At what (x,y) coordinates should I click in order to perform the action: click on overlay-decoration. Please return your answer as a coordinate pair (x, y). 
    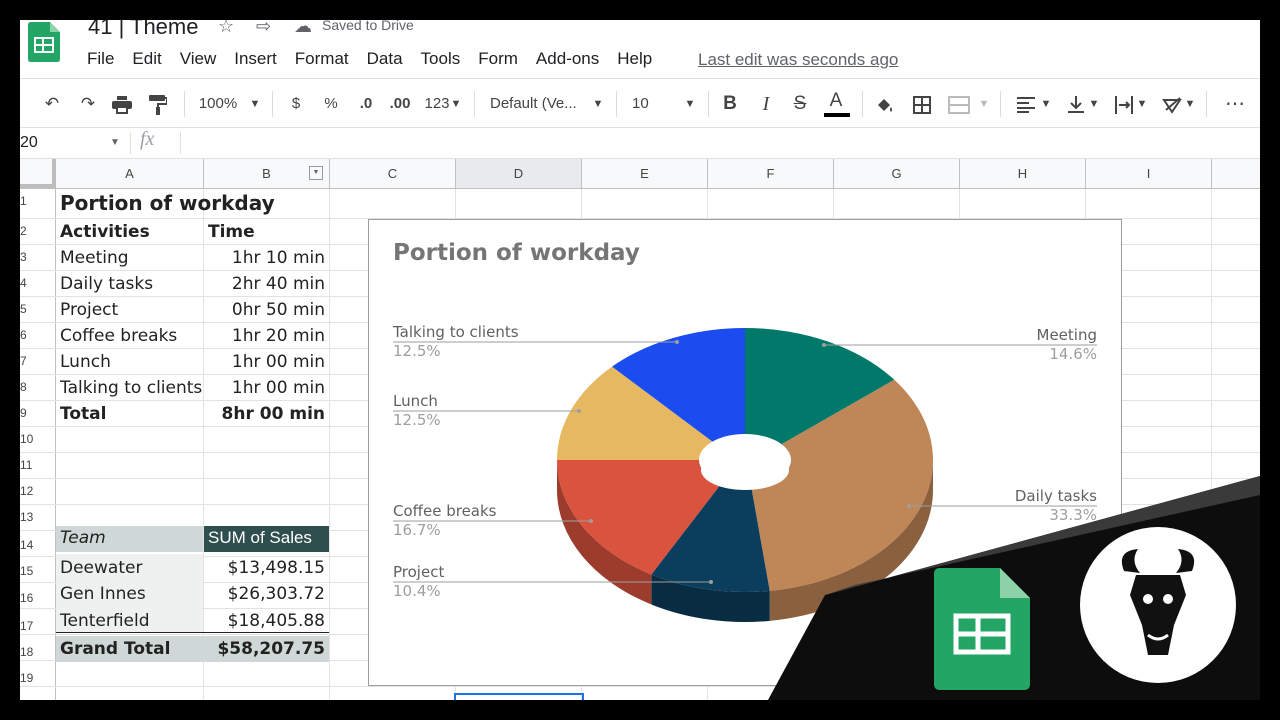
    Looking at the image, I should click on (1014, 588).